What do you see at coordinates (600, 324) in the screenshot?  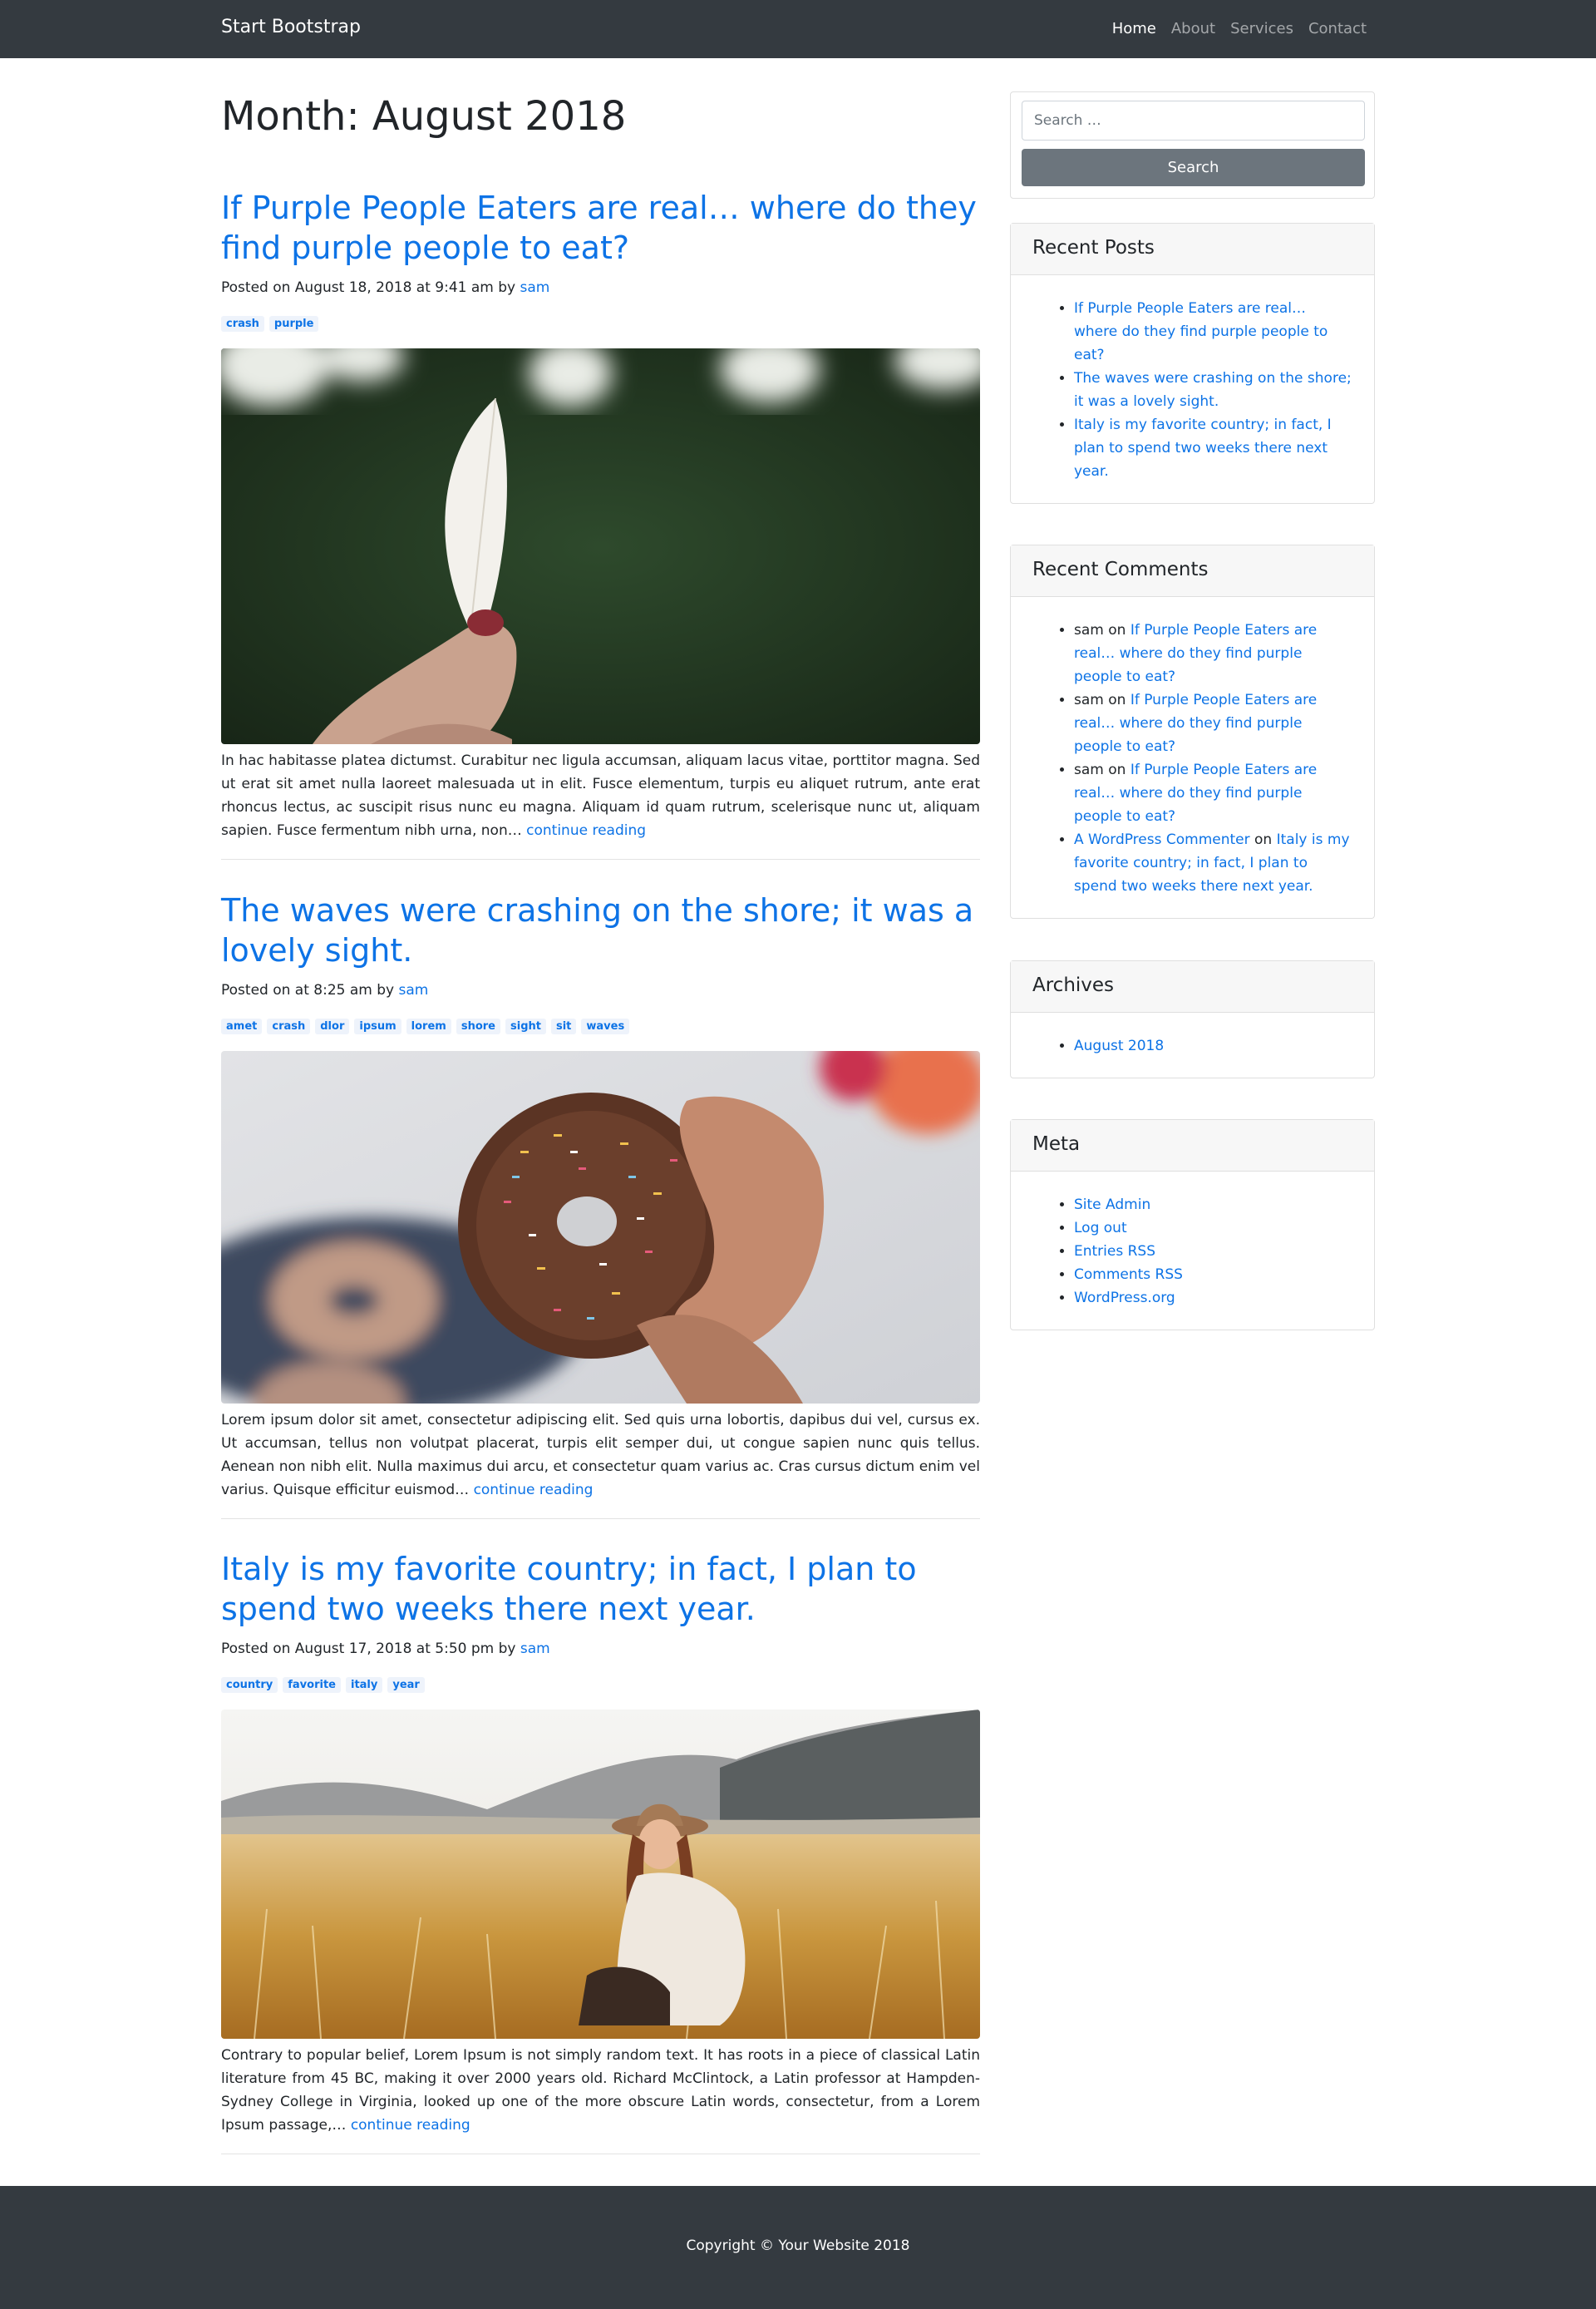 I see `tag-list: crash purple` at bounding box center [600, 324].